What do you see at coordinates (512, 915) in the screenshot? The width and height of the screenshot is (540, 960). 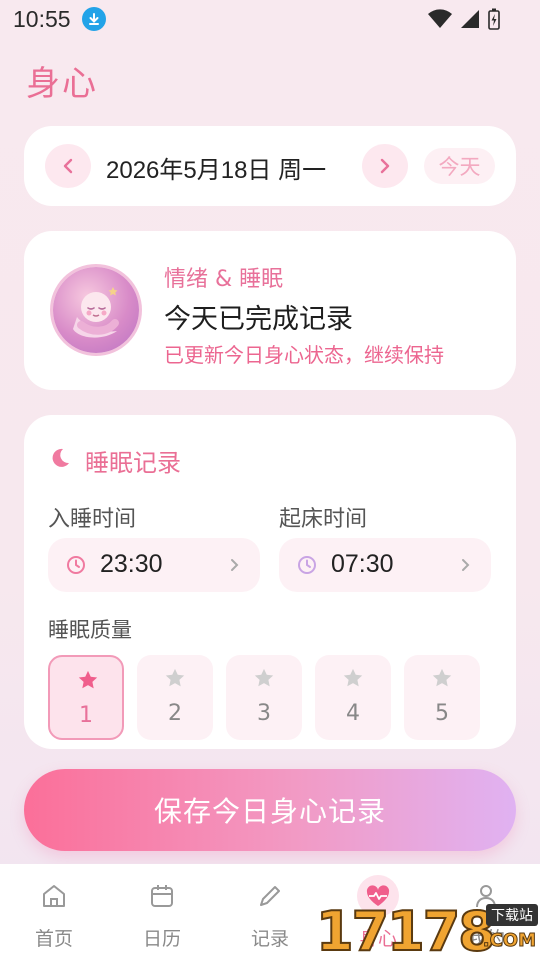 I see `watermark-badge: 下载站` at bounding box center [512, 915].